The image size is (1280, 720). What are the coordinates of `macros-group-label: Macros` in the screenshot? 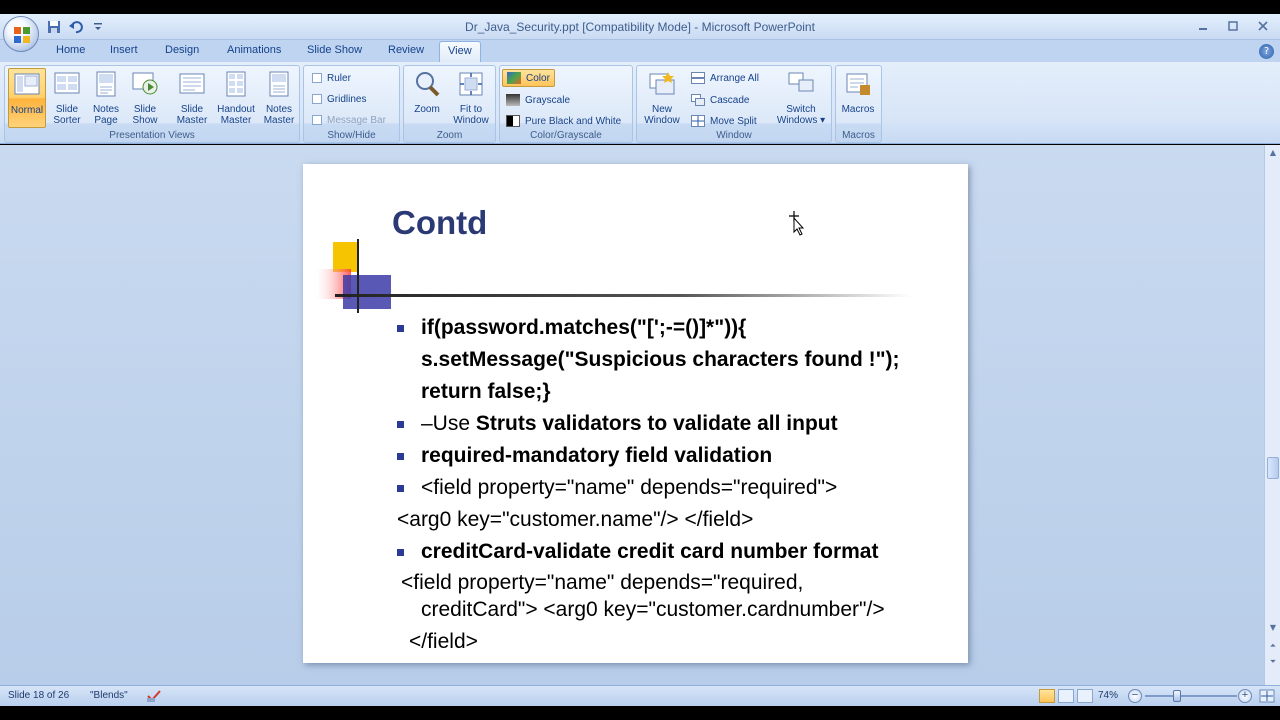 It's located at (858, 135).